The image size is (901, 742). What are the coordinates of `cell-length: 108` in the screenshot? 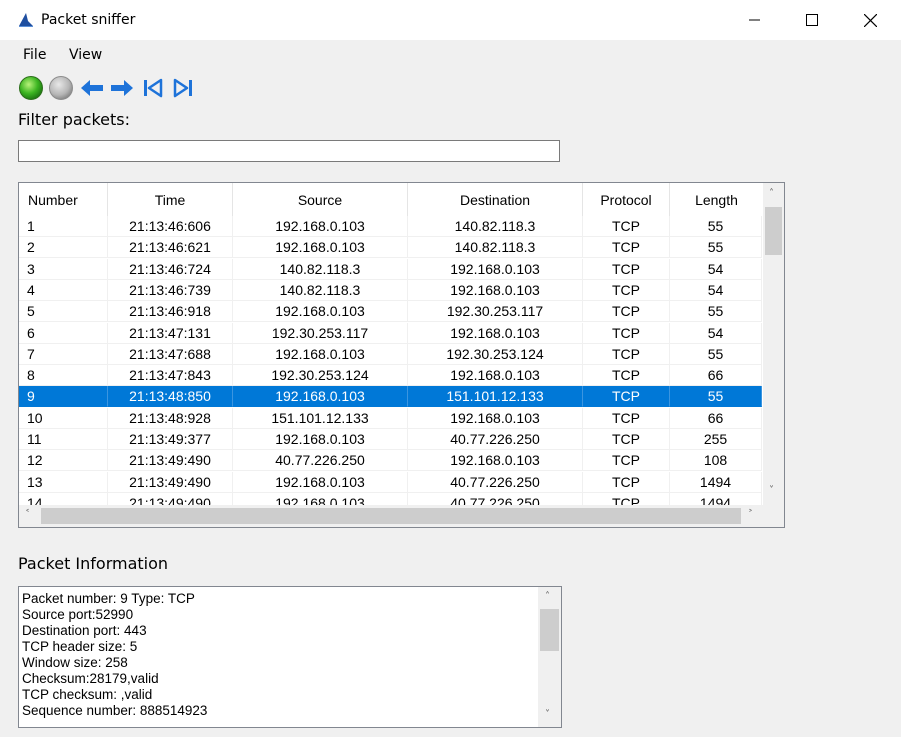 It's located at (716, 461).